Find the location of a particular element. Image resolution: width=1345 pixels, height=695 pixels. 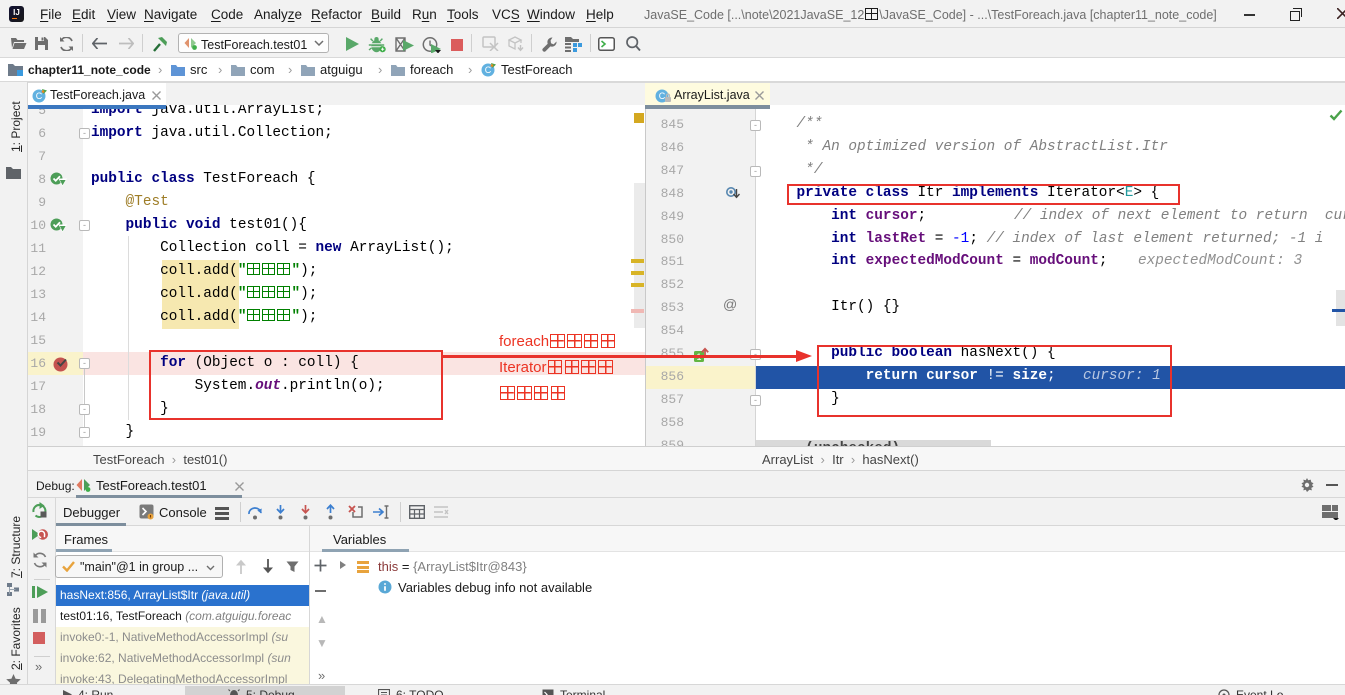

svg-text: 1 is located at coordinates (698, 357).